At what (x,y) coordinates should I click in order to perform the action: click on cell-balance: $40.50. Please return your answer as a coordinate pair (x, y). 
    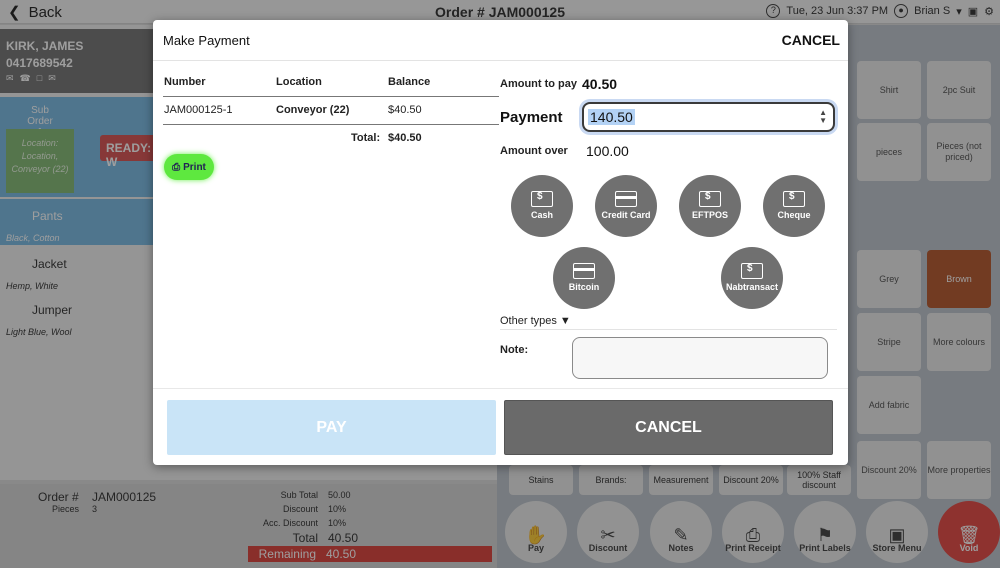
    Looking at the image, I should click on (405, 110).